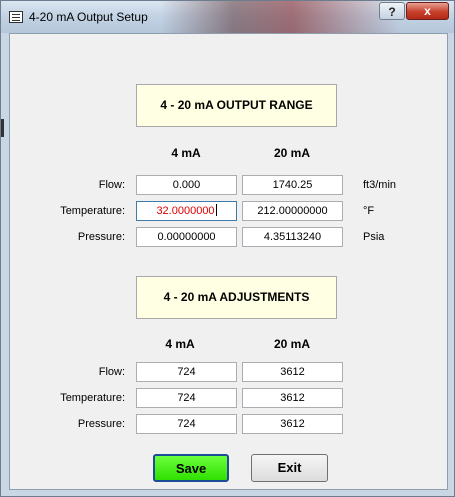 The image size is (455, 497). I want to click on output-flow-unit: ft3/min, so click(380, 185).